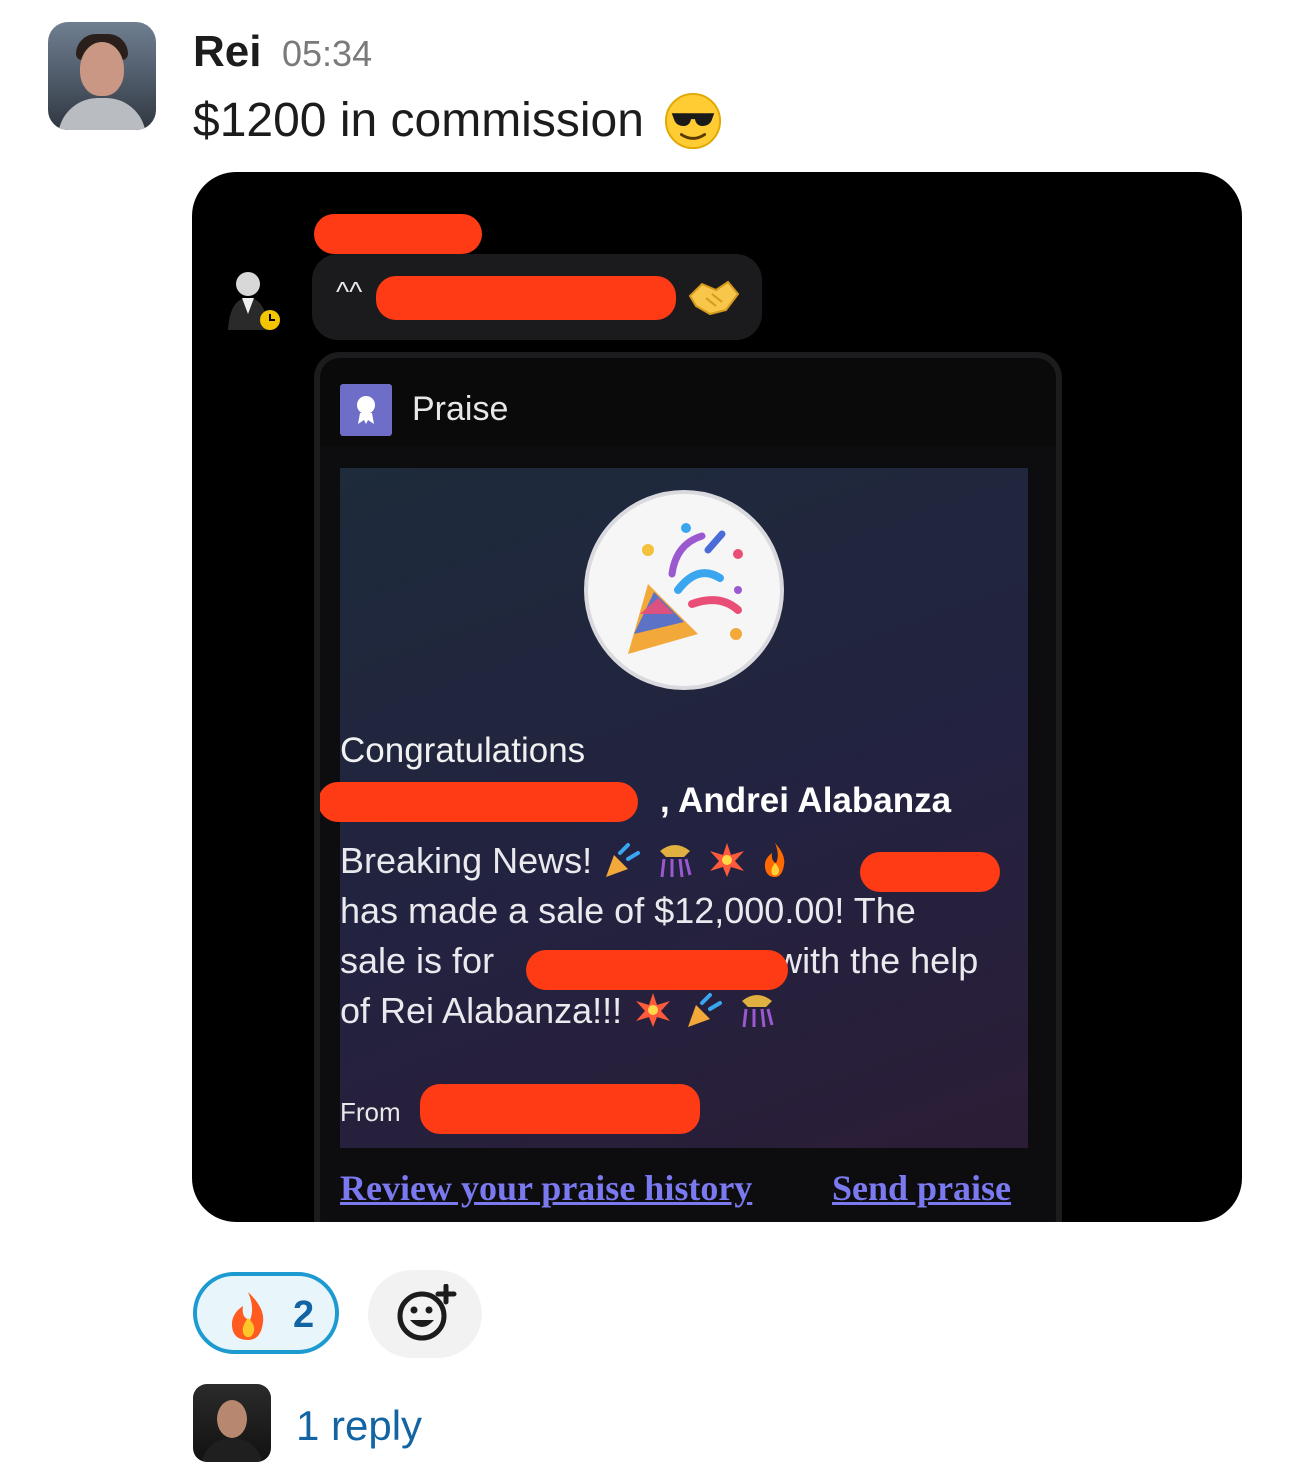  I want to click on author-avatar, so click(102, 76).